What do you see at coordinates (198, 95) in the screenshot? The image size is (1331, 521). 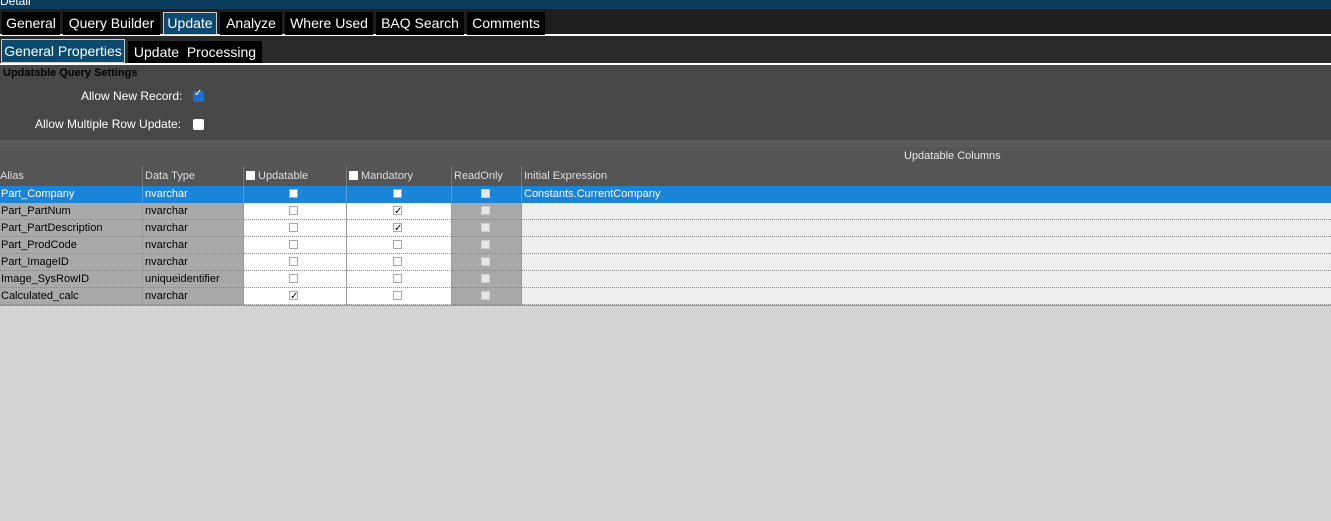 I see `allow-new-record-checkbox` at bounding box center [198, 95].